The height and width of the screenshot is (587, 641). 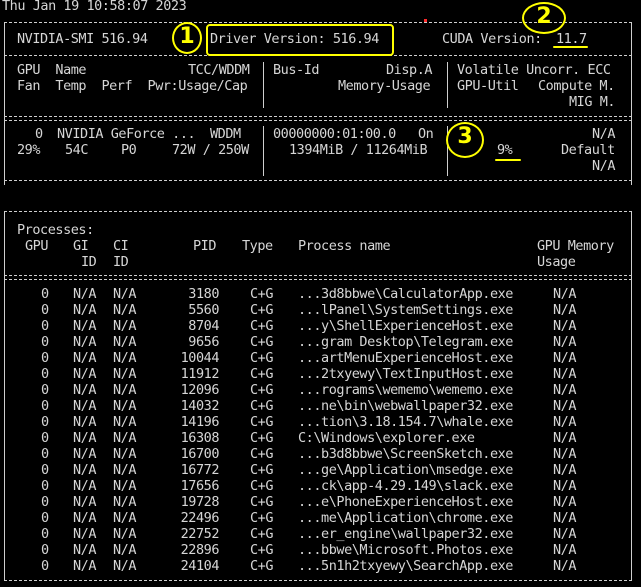 What do you see at coordinates (405, 358) in the screenshot?
I see `proc-name: ...artMenuExperienceHost.exe` at bounding box center [405, 358].